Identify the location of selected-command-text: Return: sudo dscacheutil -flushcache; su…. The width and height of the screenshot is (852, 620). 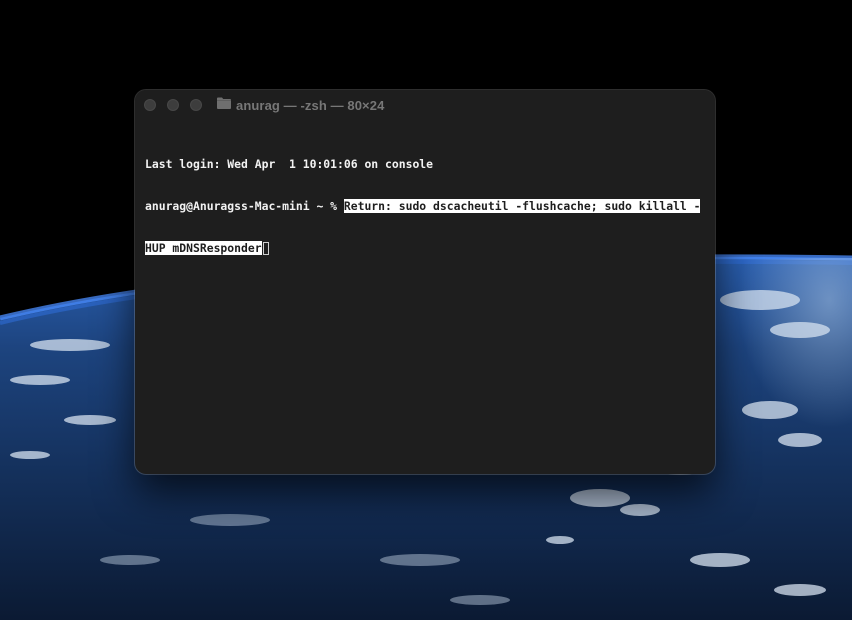
(522, 206).